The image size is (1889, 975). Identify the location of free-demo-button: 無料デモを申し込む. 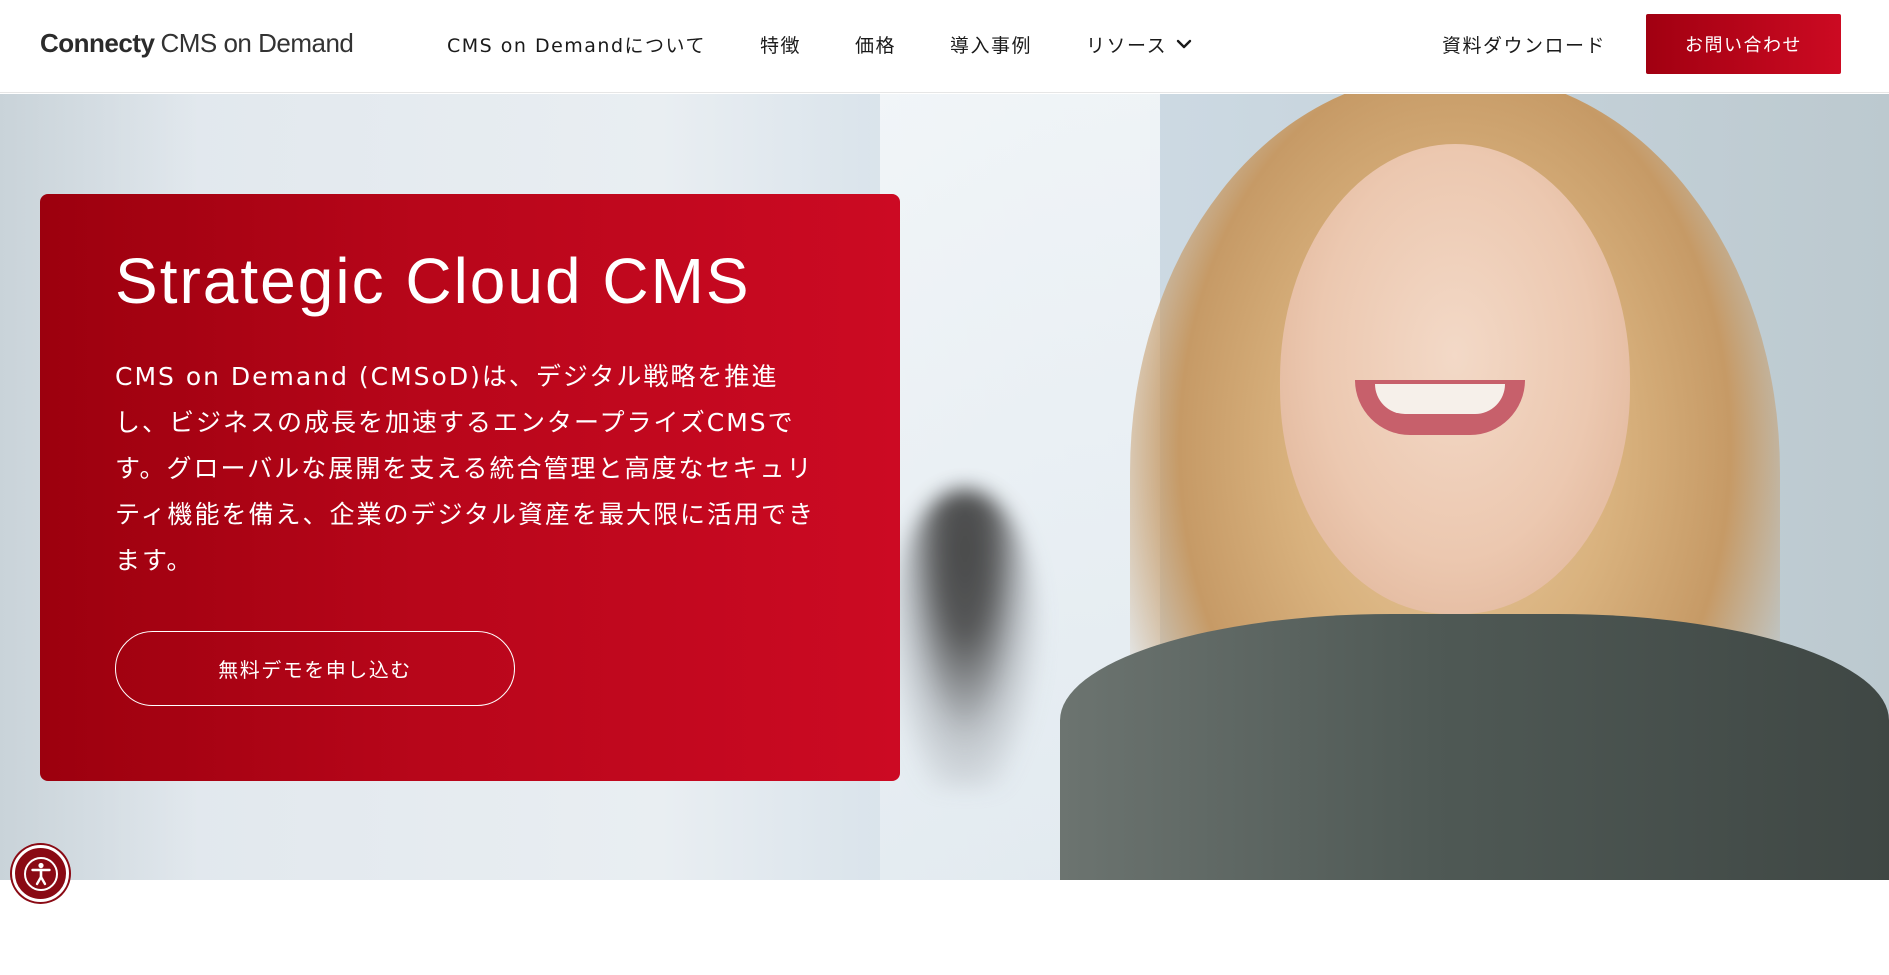
(315, 668).